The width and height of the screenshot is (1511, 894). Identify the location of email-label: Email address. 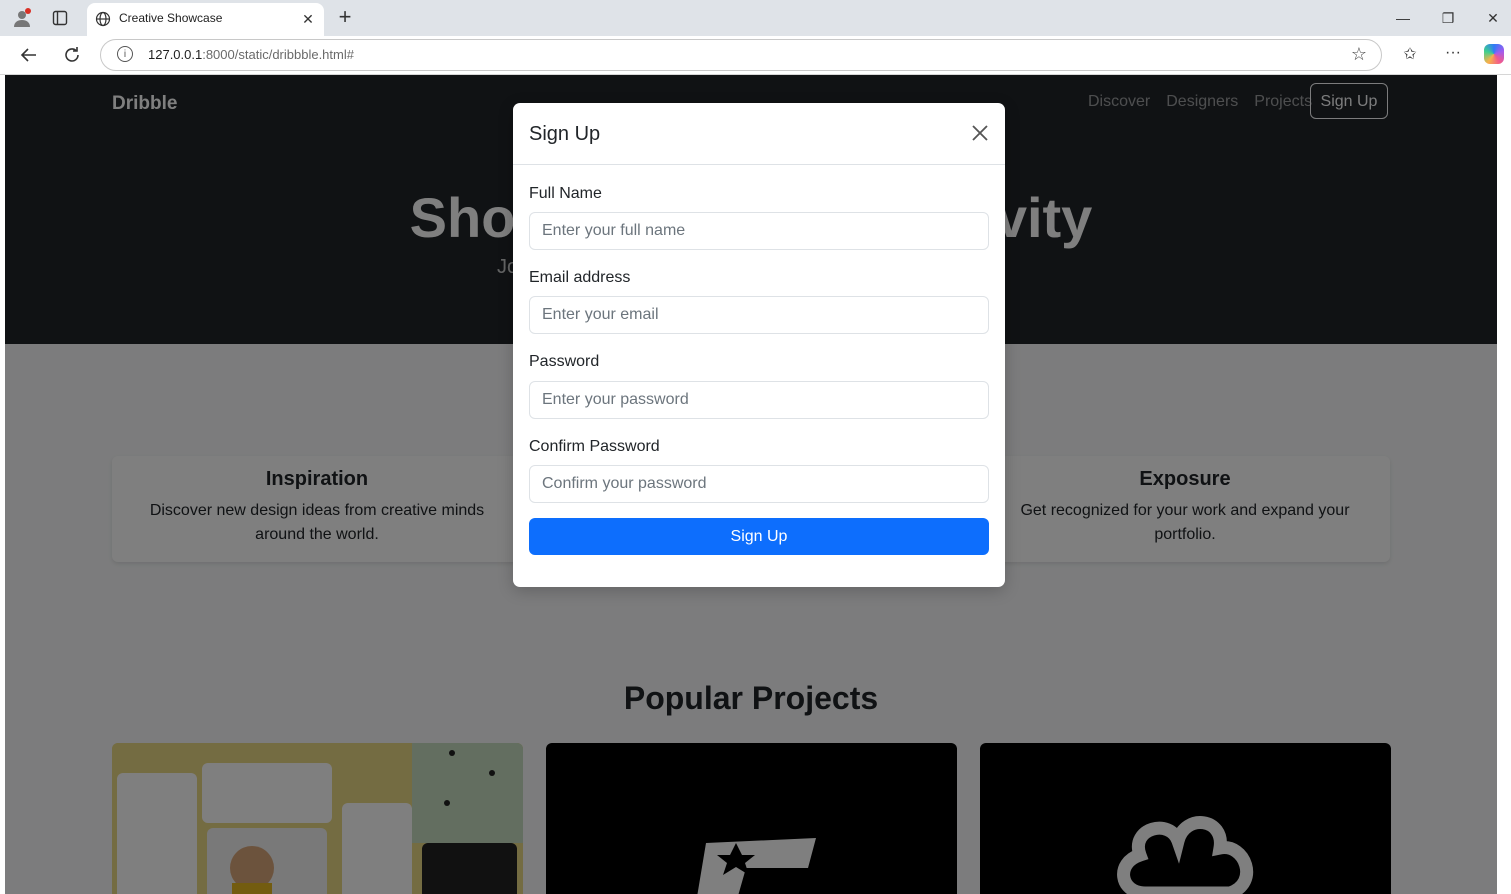
(580, 277).